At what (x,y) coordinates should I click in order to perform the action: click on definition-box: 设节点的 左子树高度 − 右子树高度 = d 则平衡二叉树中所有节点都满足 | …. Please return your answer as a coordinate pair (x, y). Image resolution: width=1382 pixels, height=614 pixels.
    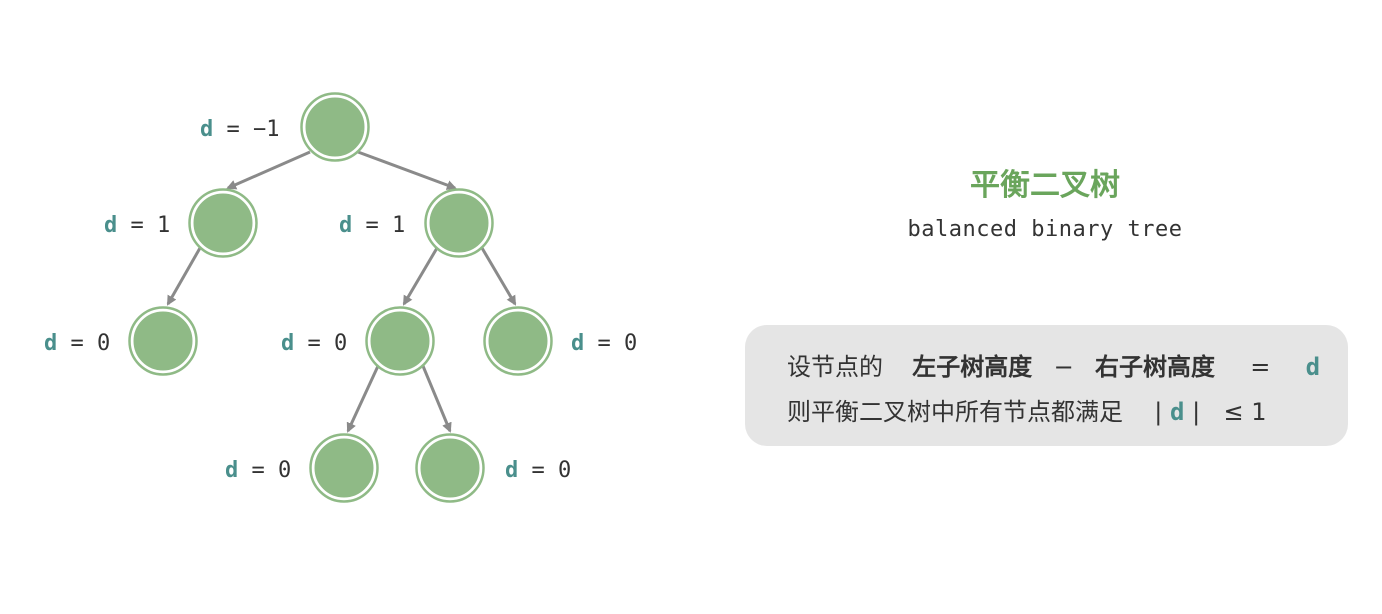
    Looking at the image, I should click on (1046, 385).